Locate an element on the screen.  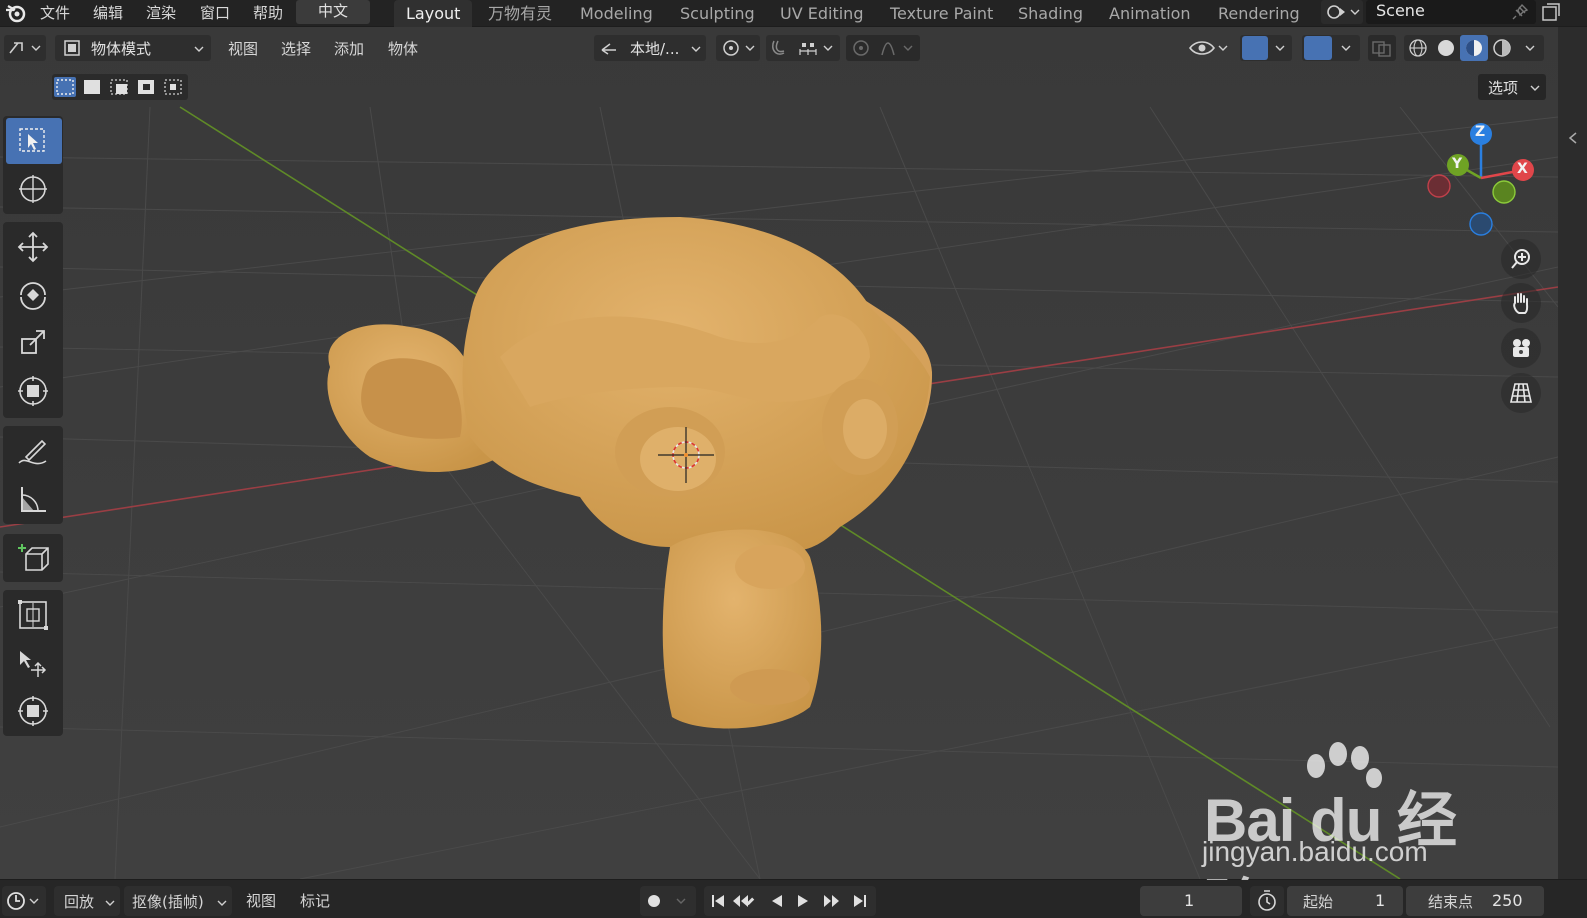
current-frame-field: 1 is located at coordinates (1191, 901).